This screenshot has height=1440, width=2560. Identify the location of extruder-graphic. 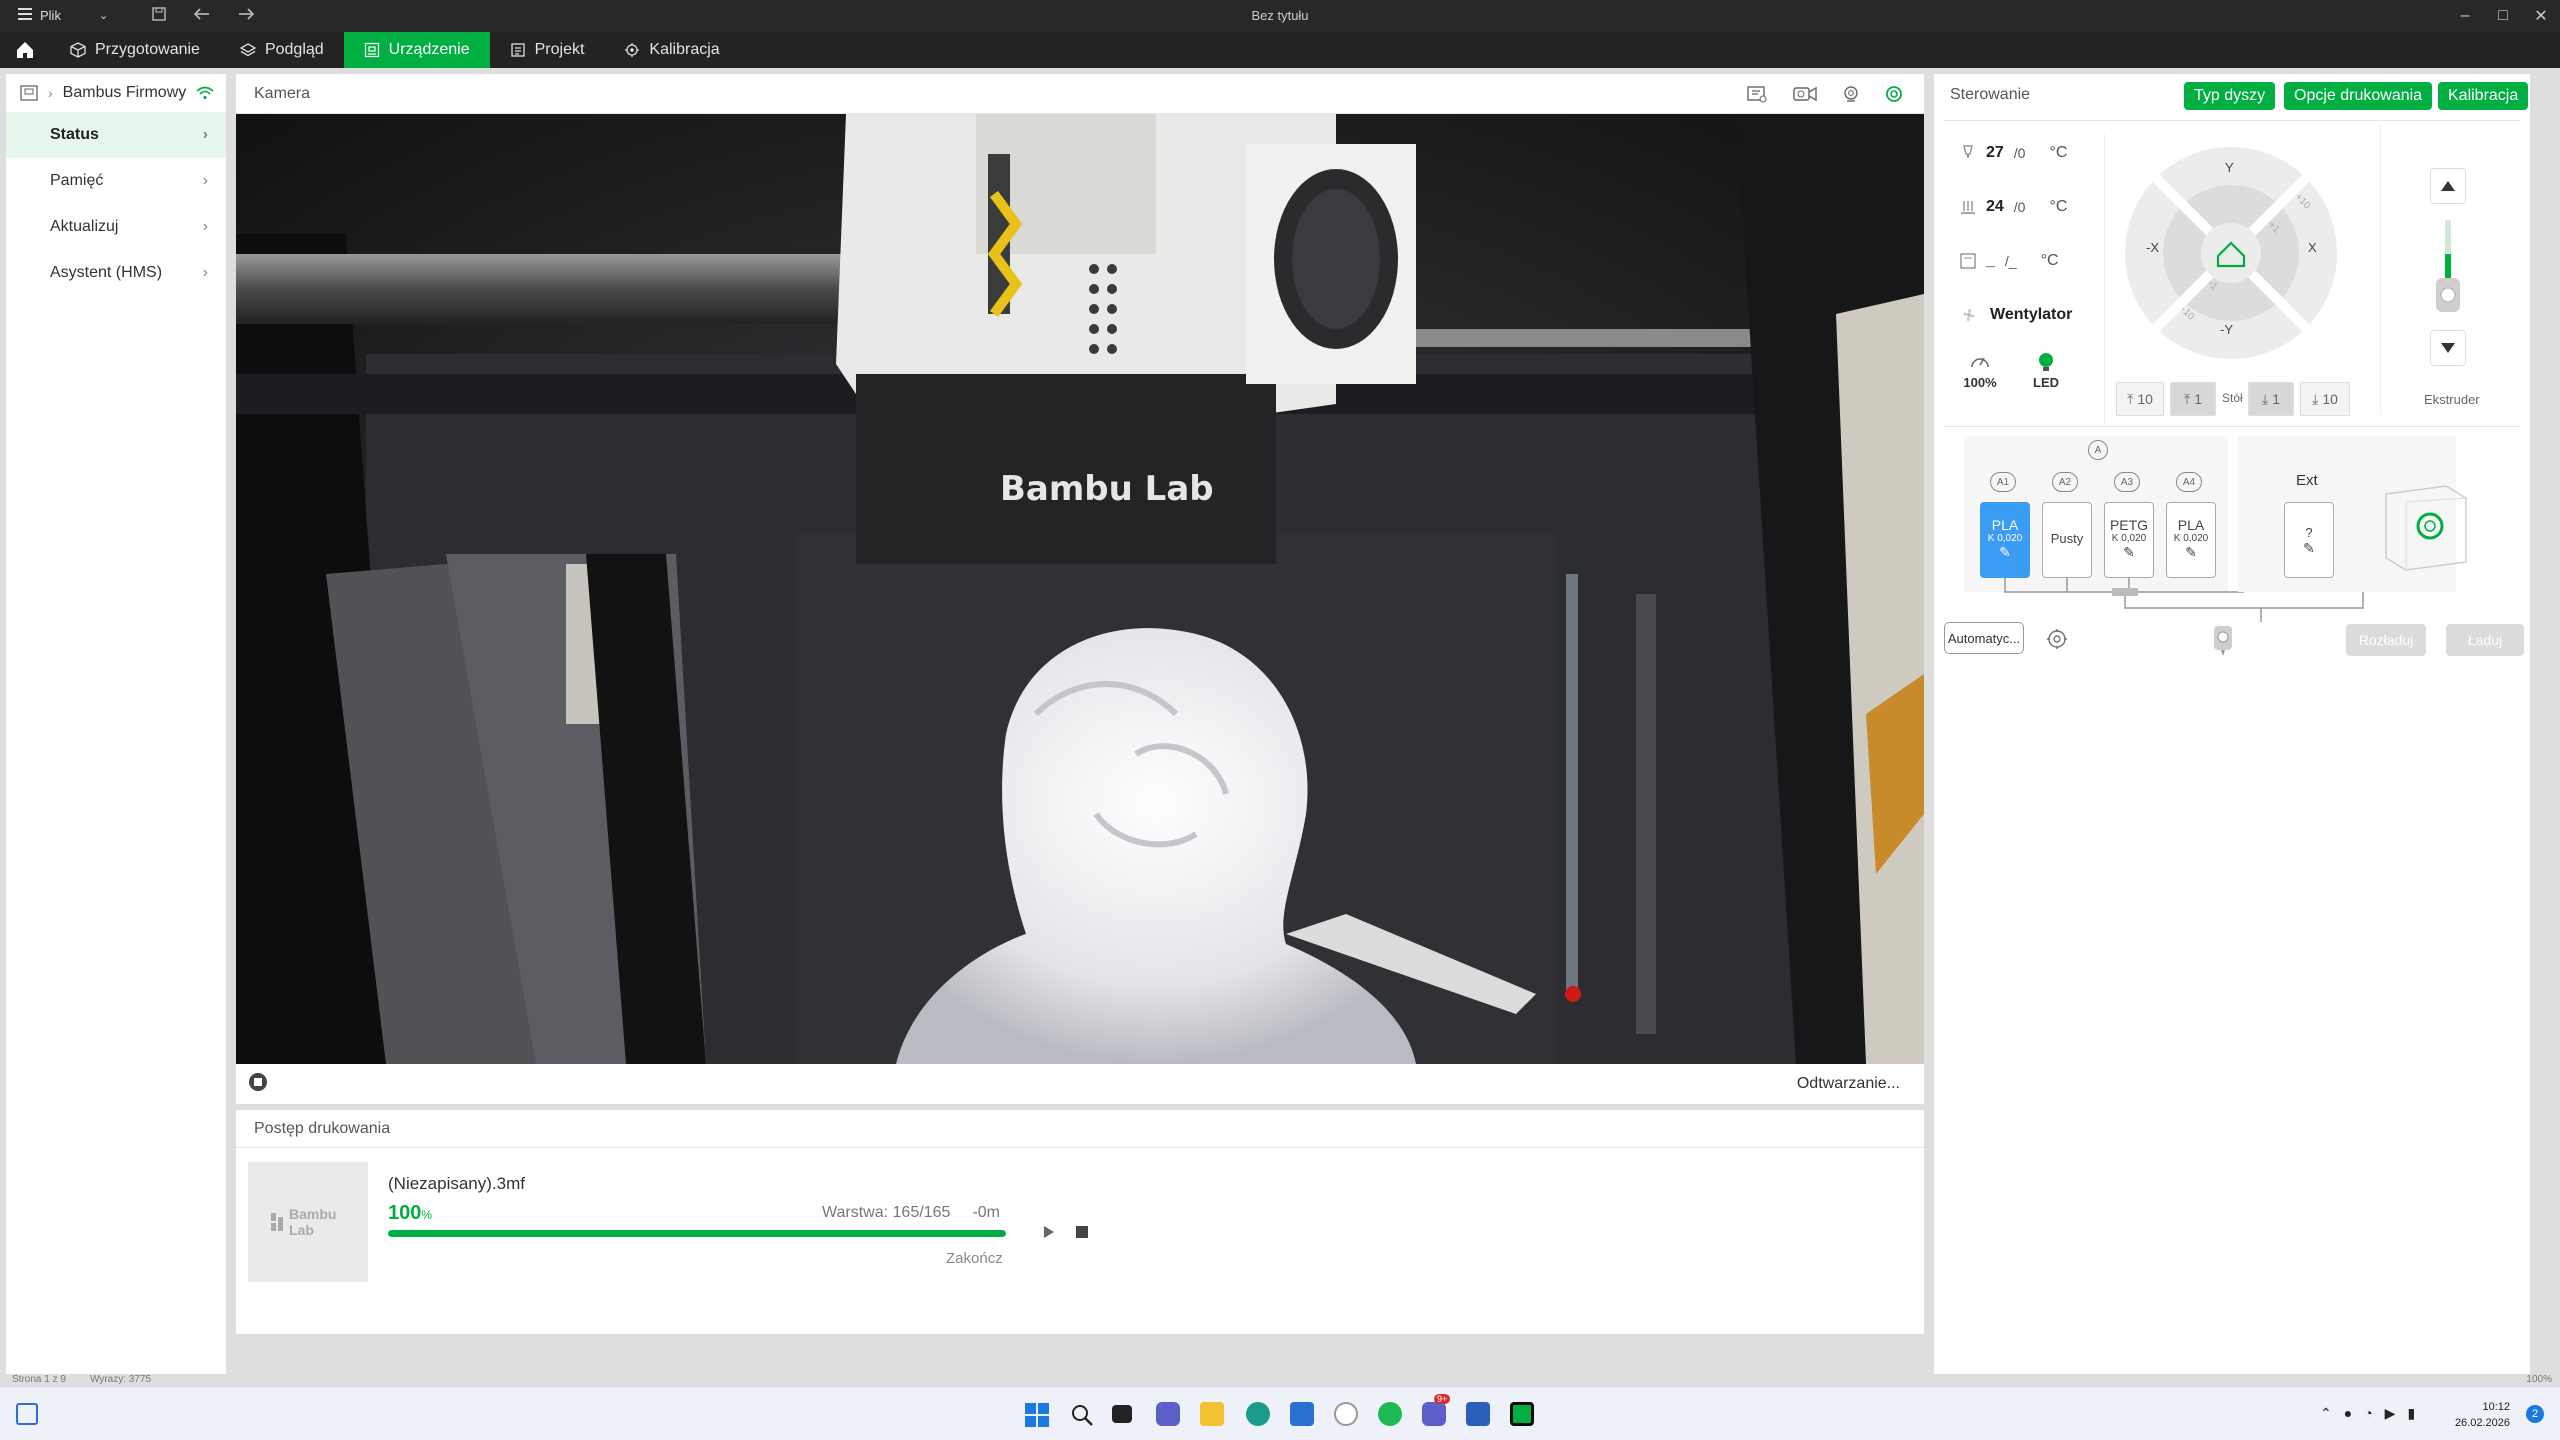
(2448, 266).